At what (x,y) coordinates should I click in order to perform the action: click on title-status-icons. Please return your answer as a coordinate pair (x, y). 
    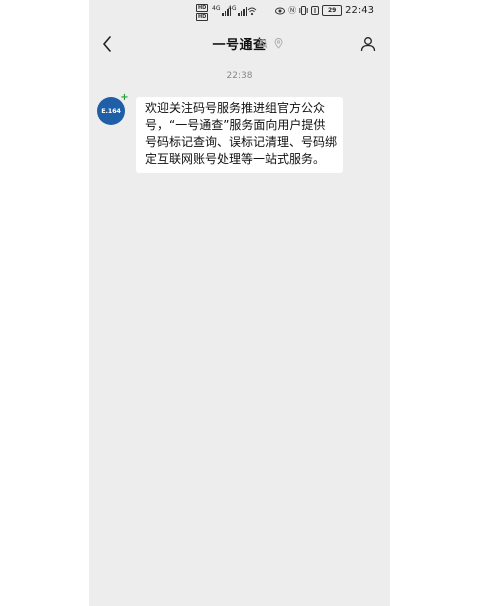
    Looking at the image, I should click on (270, 43).